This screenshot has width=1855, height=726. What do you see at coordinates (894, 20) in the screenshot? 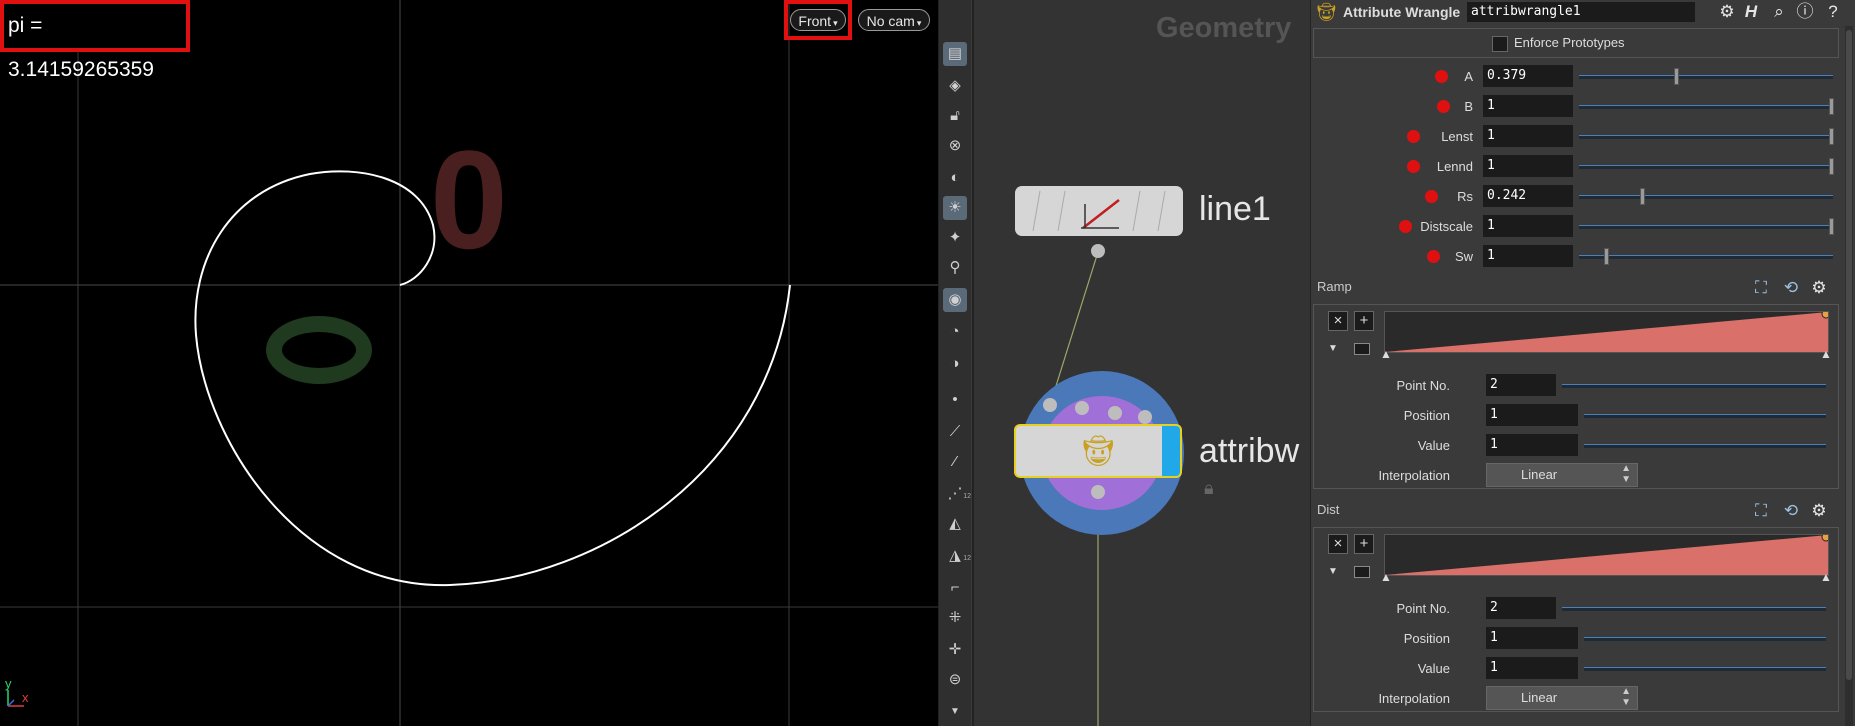
I see `camera-menu: No cam ▾` at bounding box center [894, 20].